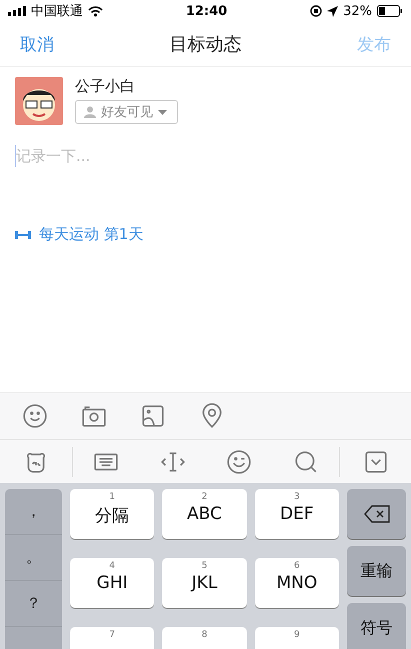 This screenshot has height=649, width=411. What do you see at coordinates (112, 638) in the screenshot?
I see `keypad-key: 7` at bounding box center [112, 638].